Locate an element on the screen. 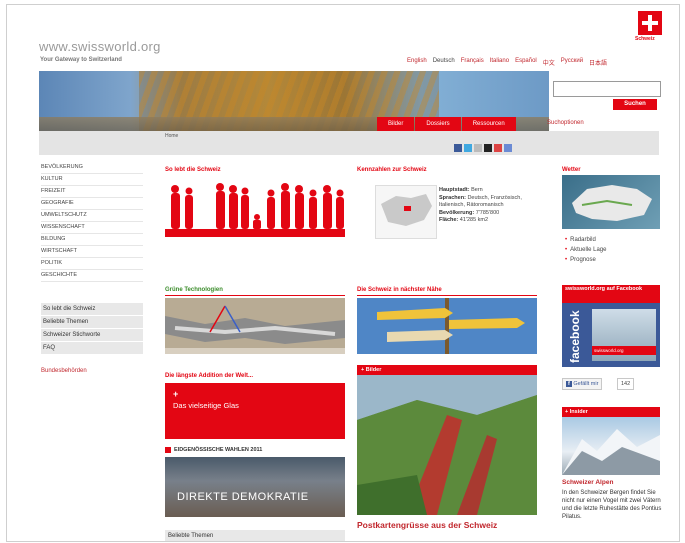 This screenshot has height=543, width=685. bilder-header: + Bilder is located at coordinates (447, 370).